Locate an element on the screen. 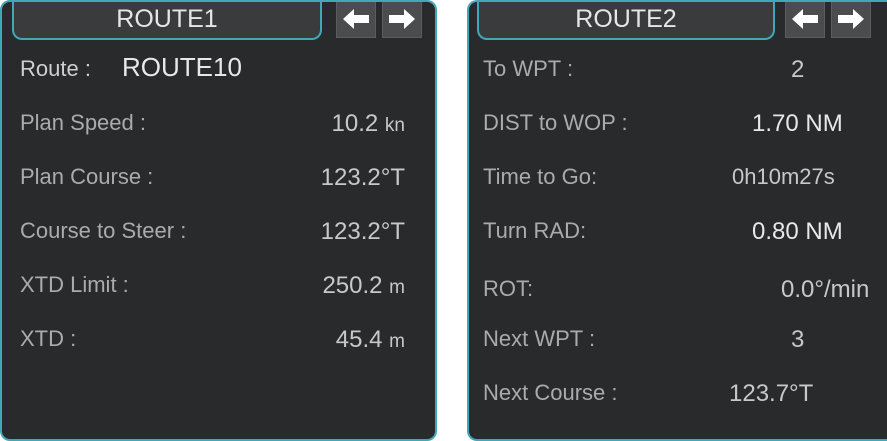 The width and height of the screenshot is (887, 441). to-wpt-row: To WPT : 2 is located at coordinates (678, 72).